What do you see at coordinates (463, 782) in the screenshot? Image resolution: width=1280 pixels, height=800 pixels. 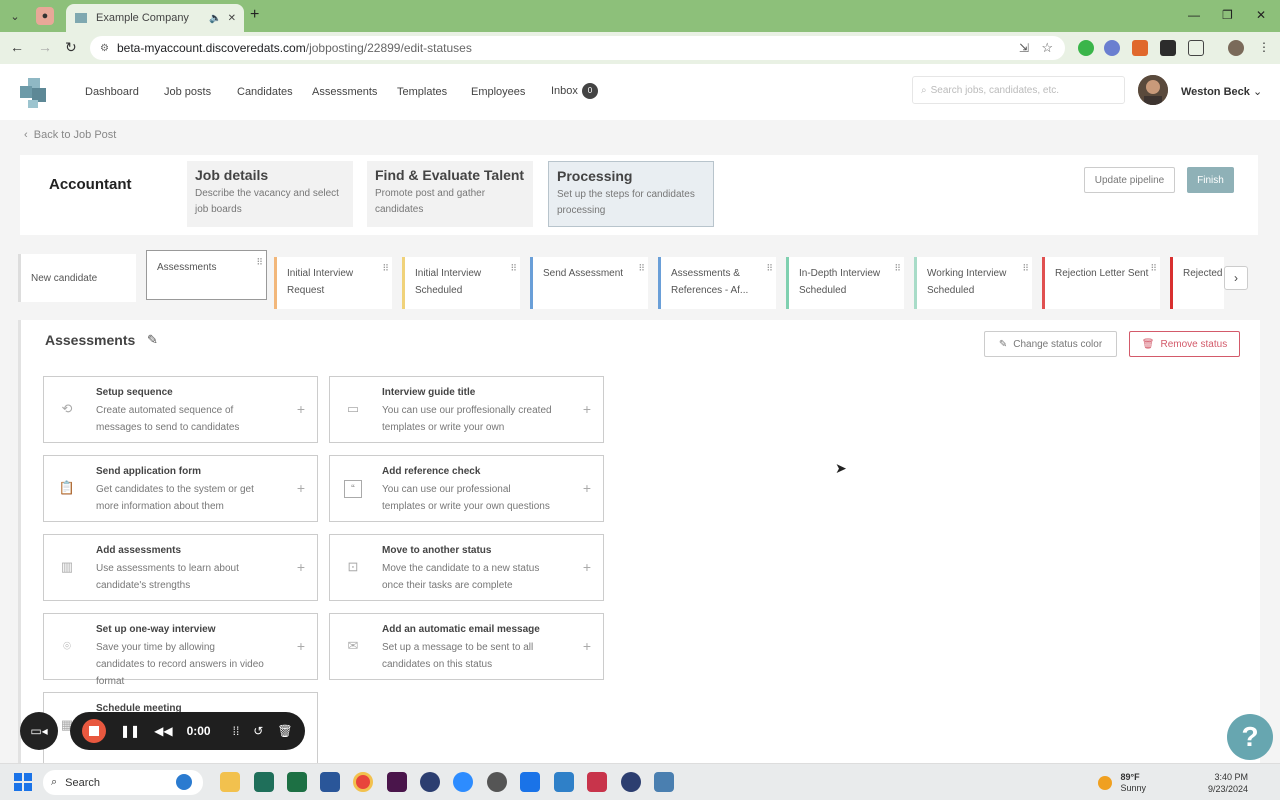 I see `zoom-icon` at bounding box center [463, 782].